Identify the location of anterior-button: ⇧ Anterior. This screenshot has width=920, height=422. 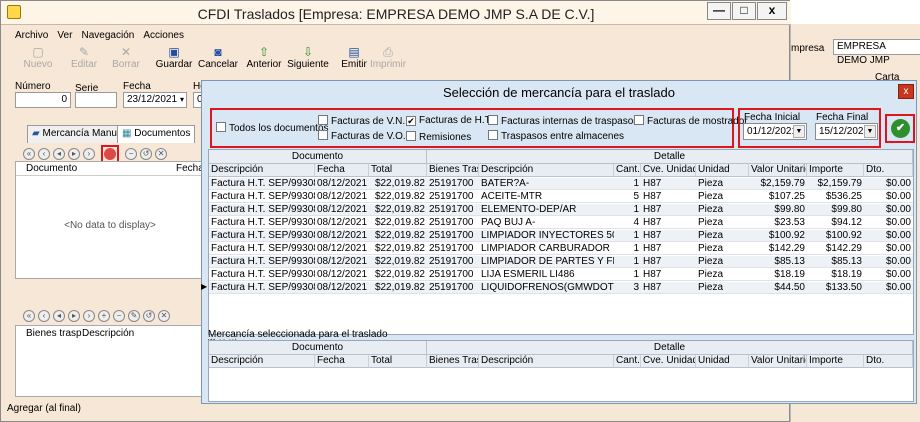
(264, 59).